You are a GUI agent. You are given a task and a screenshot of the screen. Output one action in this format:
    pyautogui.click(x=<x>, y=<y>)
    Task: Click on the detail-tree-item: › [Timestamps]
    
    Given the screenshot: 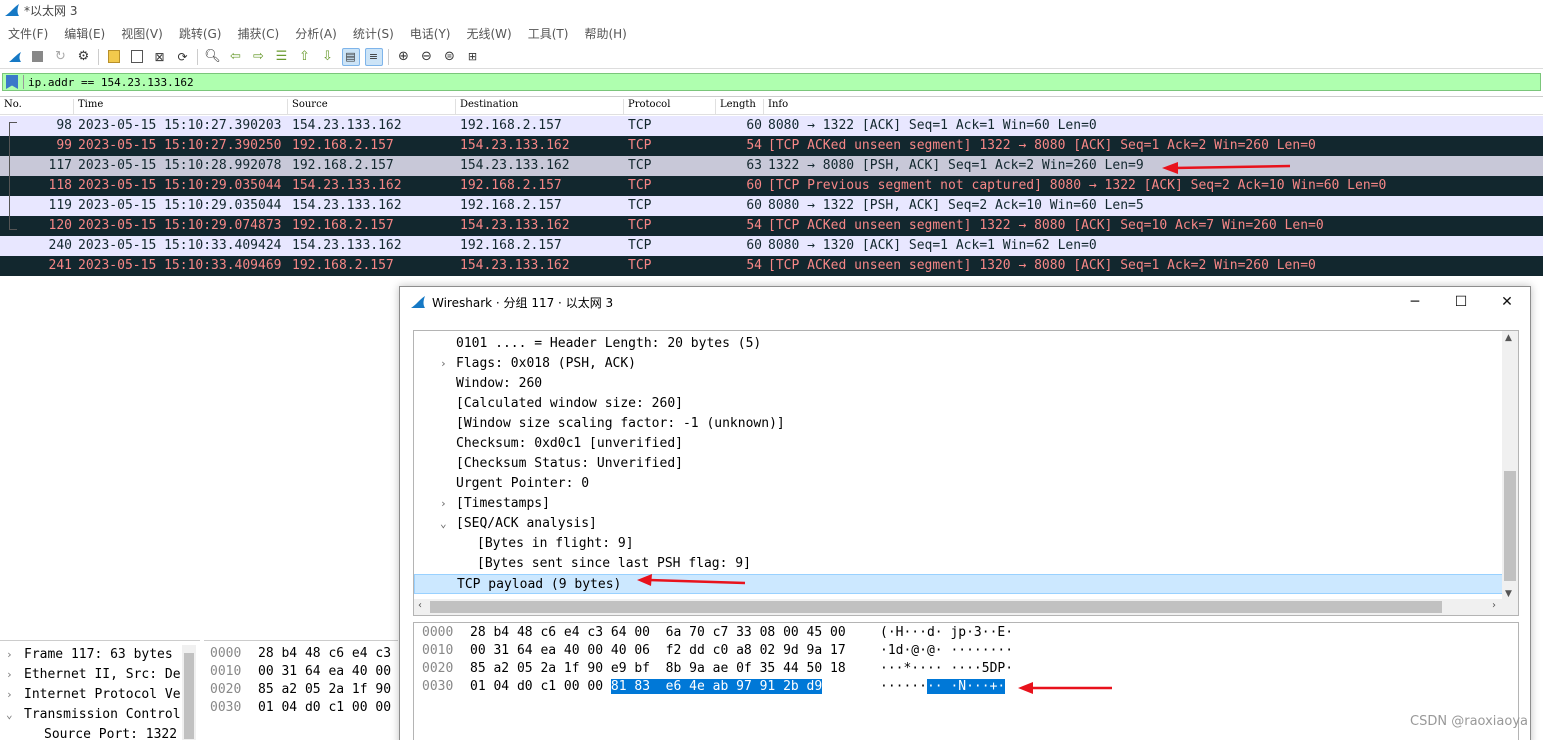 What is the action you would take?
    pyautogui.click(x=959, y=504)
    